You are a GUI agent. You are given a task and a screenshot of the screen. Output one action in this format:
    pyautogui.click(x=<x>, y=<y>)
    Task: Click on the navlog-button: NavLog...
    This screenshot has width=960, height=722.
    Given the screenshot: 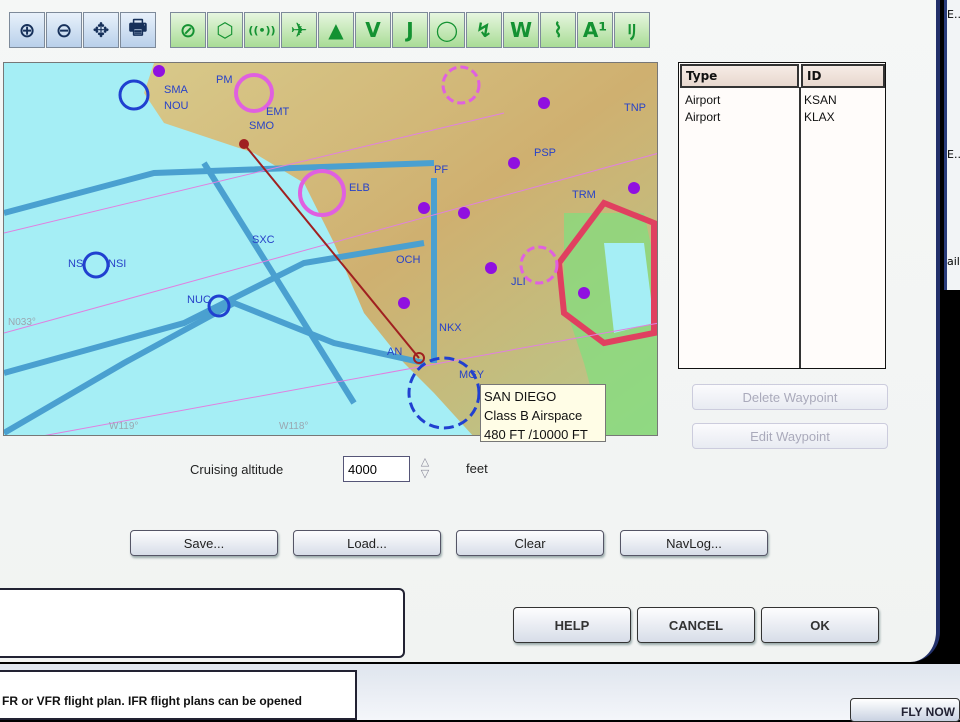 What is the action you would take?
    pyautogui.click(x=694, y=543)
    